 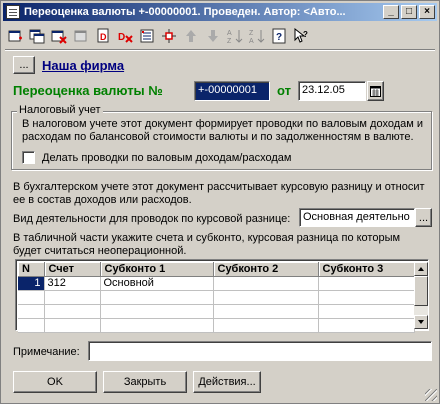 I want to click on column-header-account: Счет, so click(x=72, y=269).